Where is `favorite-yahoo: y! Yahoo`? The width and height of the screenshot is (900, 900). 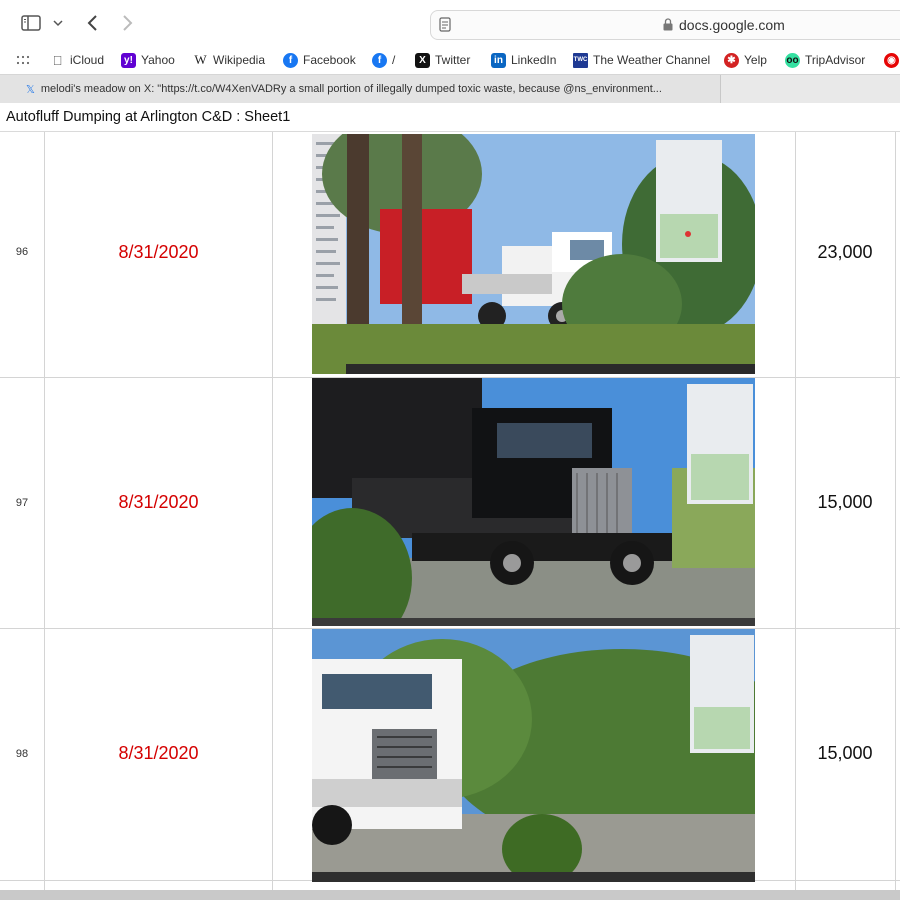
favorite-yahoo: y! Yahoo is located at coordinates (148, 60).